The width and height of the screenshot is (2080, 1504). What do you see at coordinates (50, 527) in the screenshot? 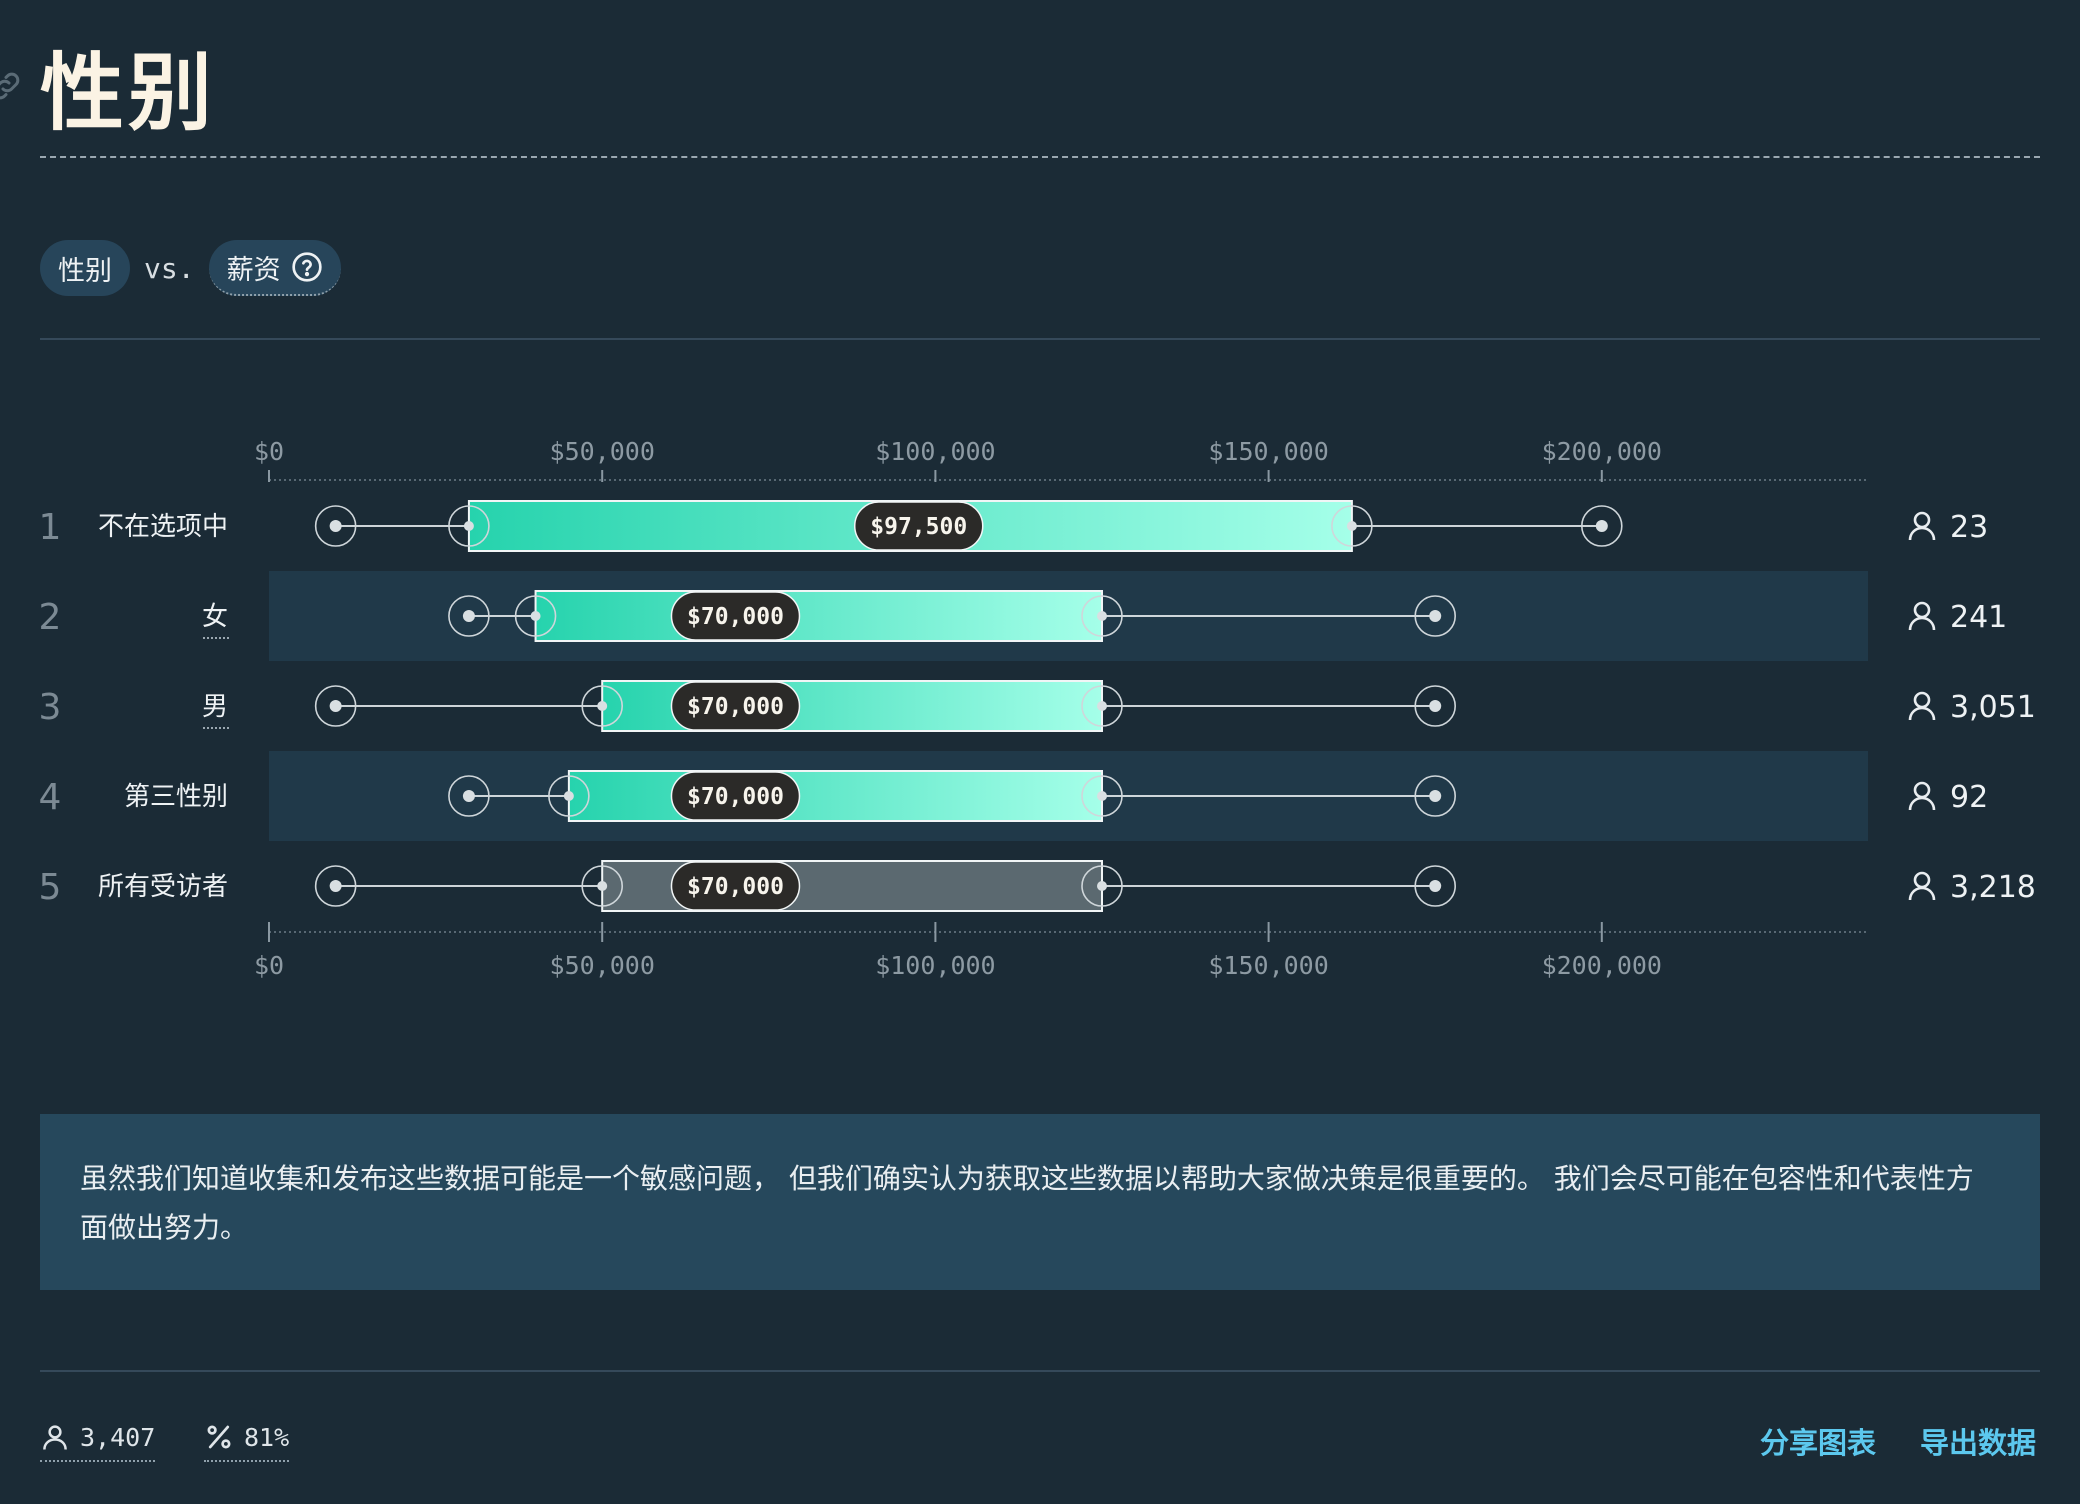
I see `row-rank: 1` at bounding box center [50, 527].